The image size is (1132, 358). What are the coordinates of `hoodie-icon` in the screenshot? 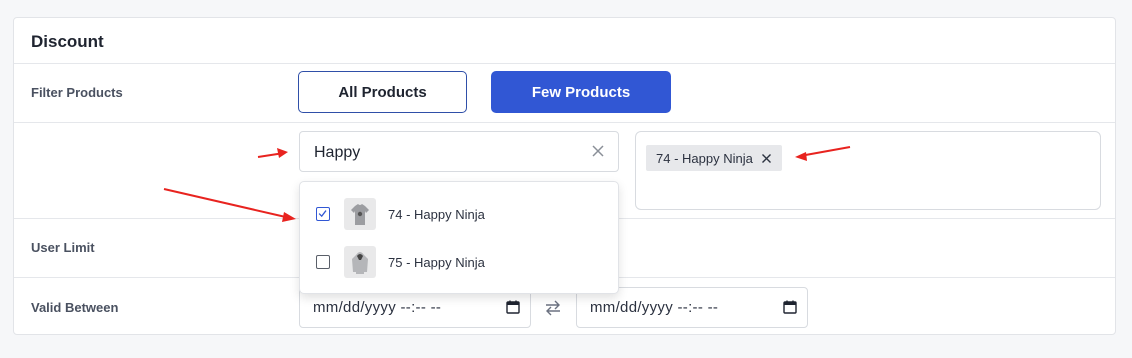 It's located at (360, 263).